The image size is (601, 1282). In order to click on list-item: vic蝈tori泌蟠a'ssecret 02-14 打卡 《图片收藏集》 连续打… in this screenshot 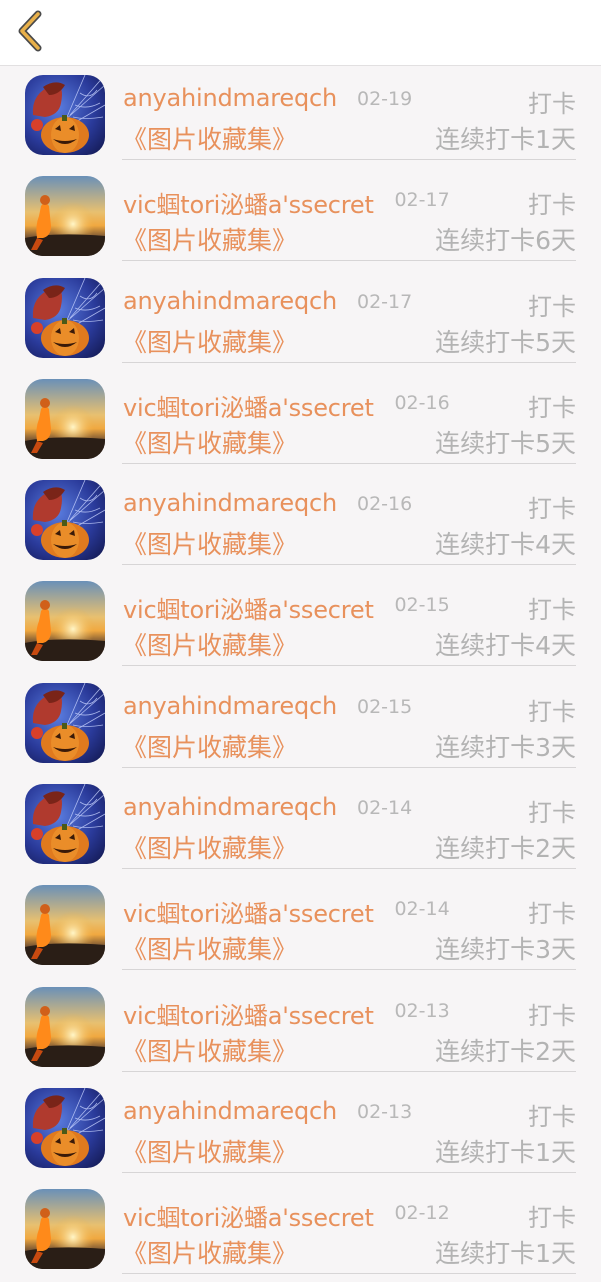, I will do `click(300, 926)`.